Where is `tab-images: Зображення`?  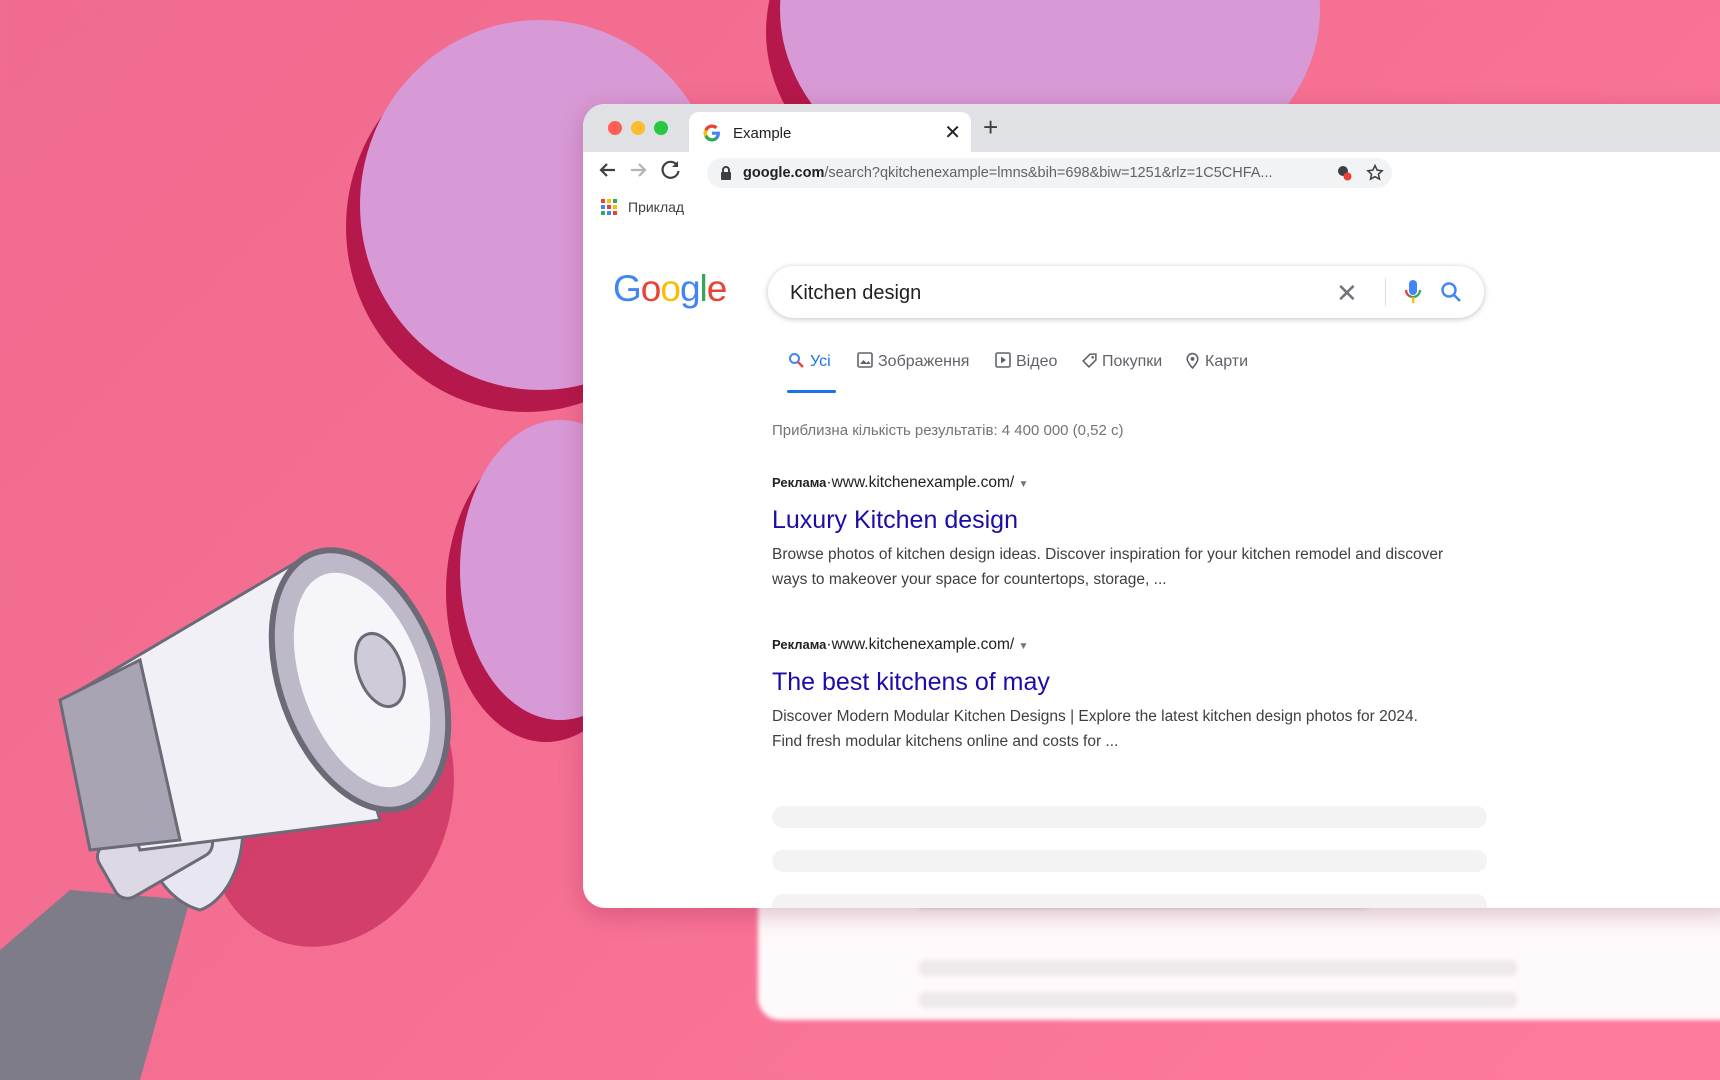
tab-images: Зображення is located at coordinates (913, 361).